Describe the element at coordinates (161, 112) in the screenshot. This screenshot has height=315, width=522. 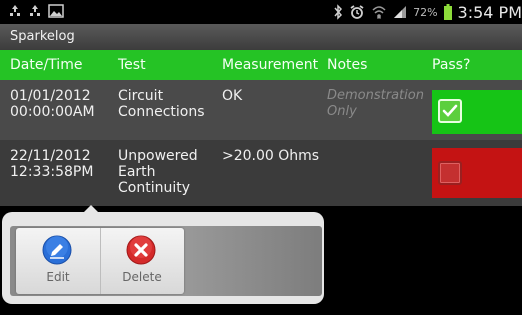
I see `test-line: Connections` at that location.